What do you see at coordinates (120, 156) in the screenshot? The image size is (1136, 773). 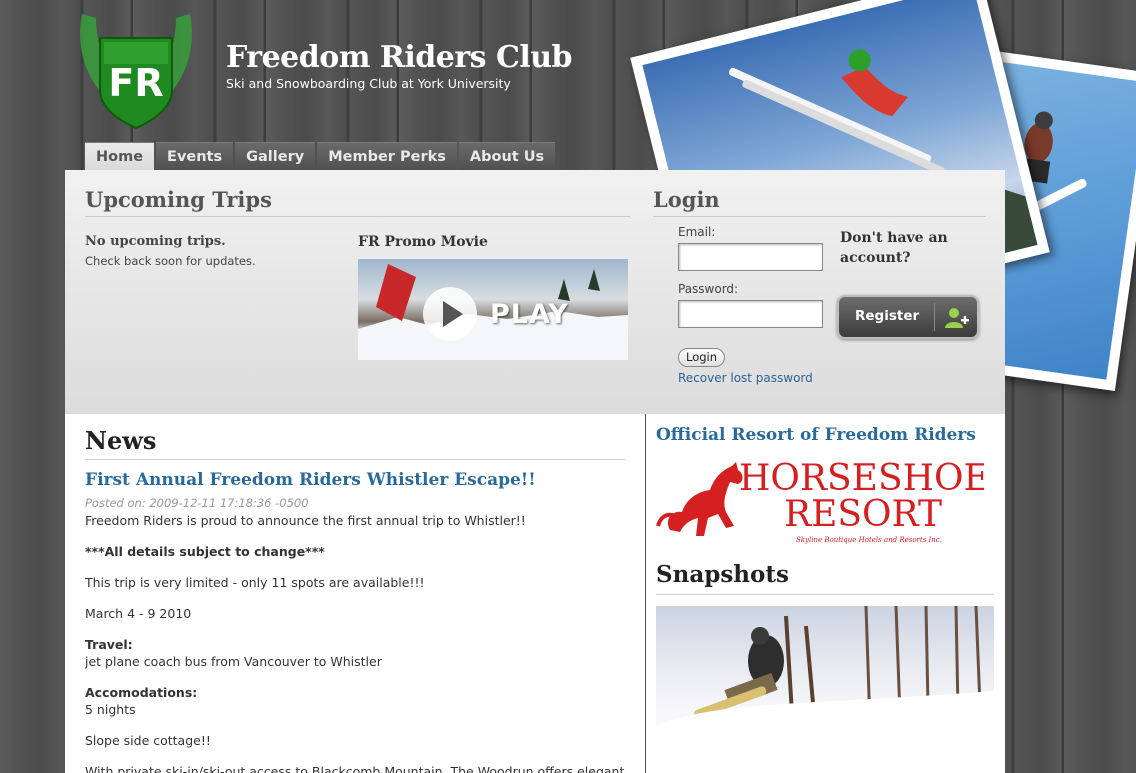 I see `tab-home: Home` at bounding box center [120, 156].